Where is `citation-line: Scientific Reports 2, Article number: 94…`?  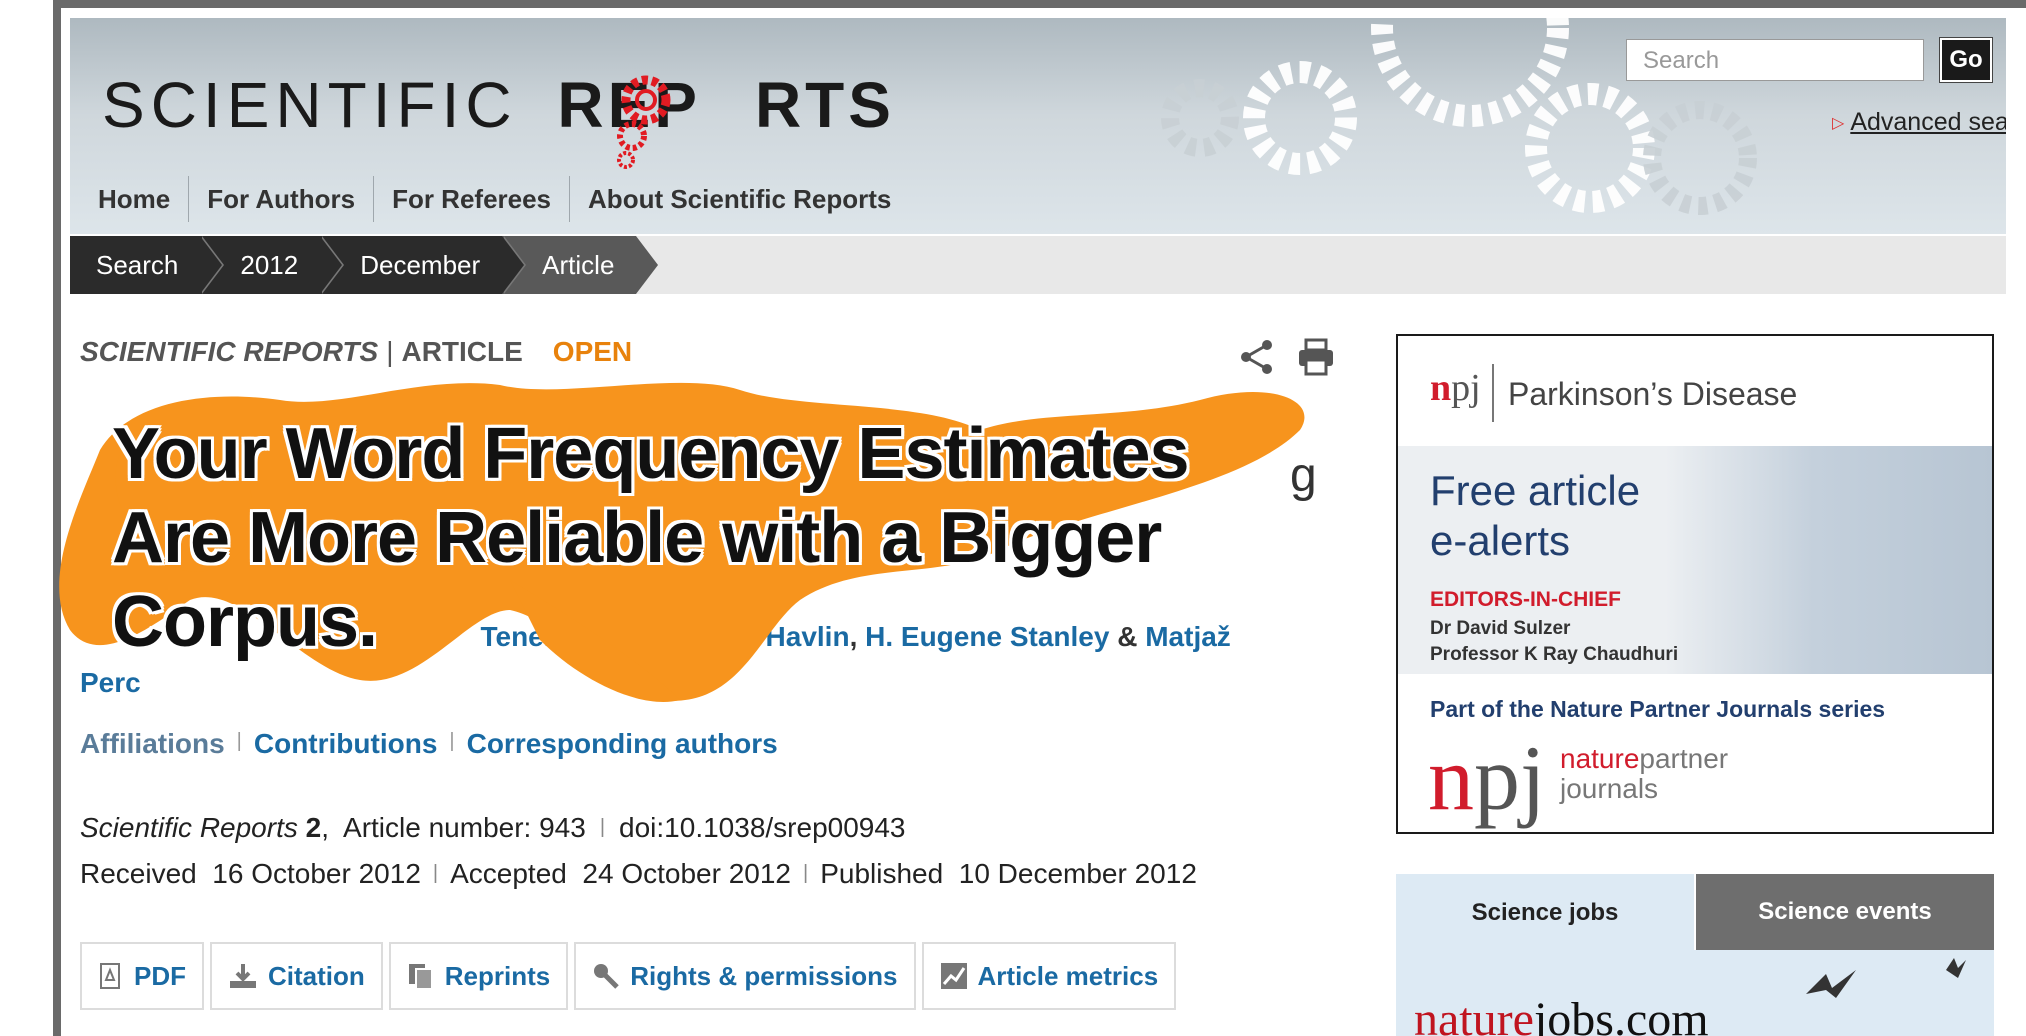
citation-line: Scientific Reports 2, Article number: 94… is located at coordinates (493, 827).